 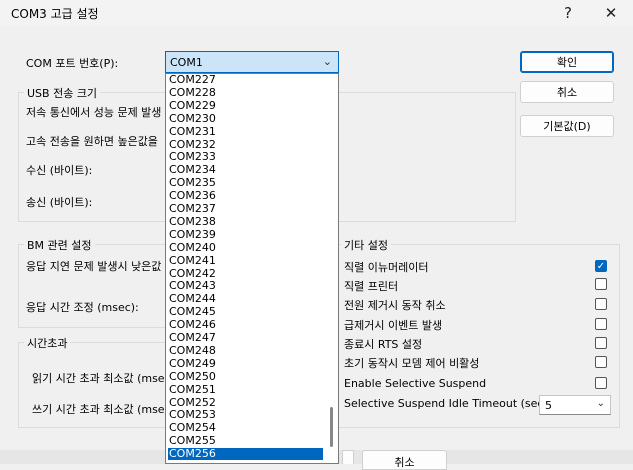 I want to click on response-time-label: 응답 시간 조정 (msec):, so click(x=82, y=307).